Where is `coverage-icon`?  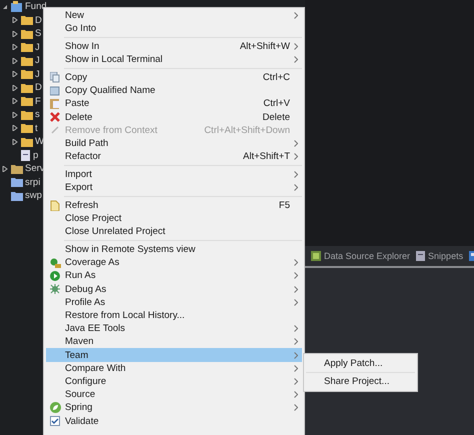
coverage-icon is located at coordinates (55, 263).